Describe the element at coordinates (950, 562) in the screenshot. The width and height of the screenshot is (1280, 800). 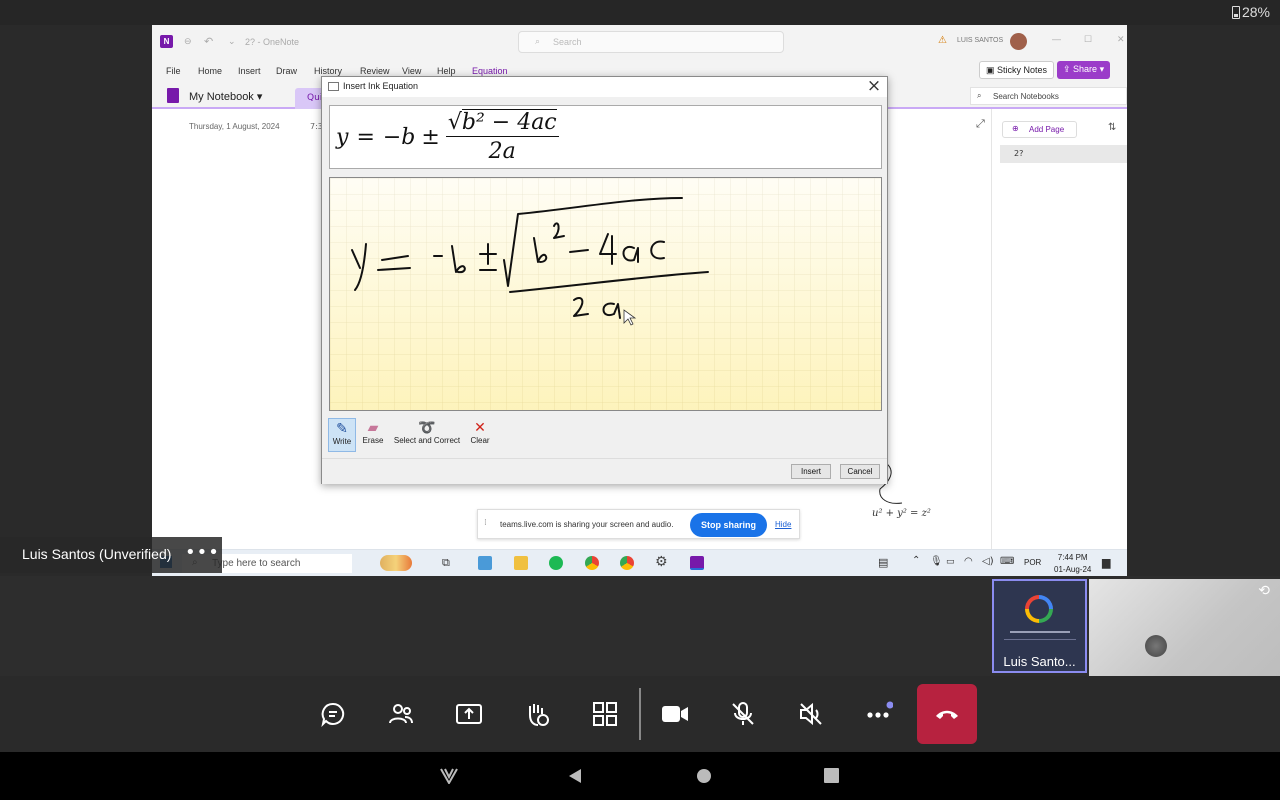
I see `battery-tray-icon: ▭` at that location.